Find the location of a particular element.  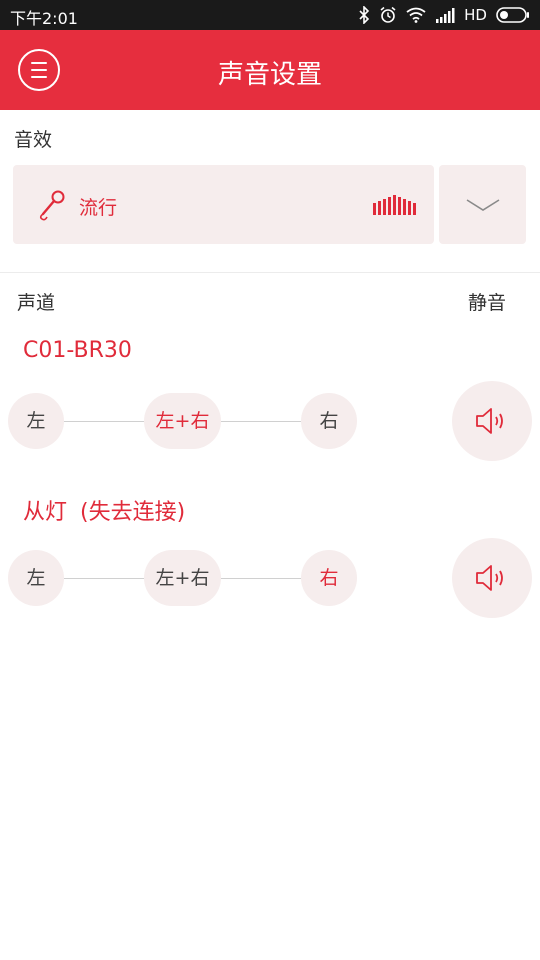

wifi-icon is located at coordinates (416, 15).